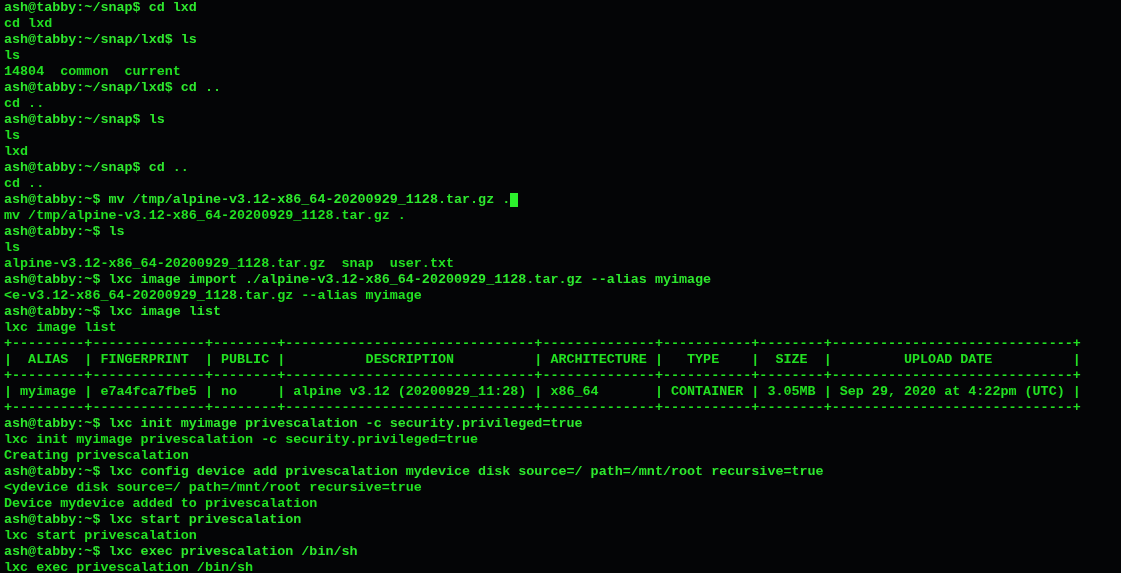 This screenshot has width=1121, height=573. Describe the element at coordinates (112, 312) in the screenshot. I see `command-line: ash@tabby:~$ lxc image list` at that location.